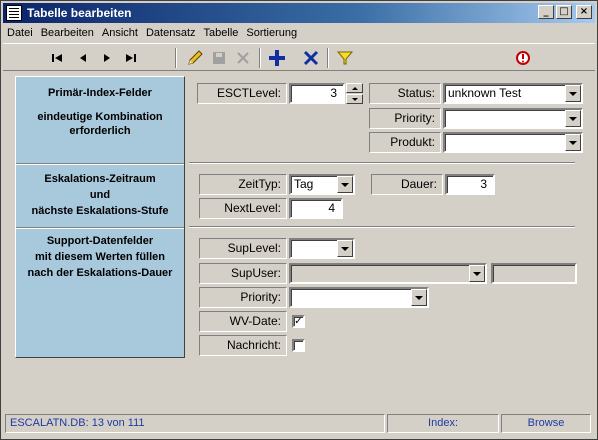 This screenshot has width=598, height=440. I want to click on title-bar: Tabelle bearbeiten _ □ ×, so click(299, 13).